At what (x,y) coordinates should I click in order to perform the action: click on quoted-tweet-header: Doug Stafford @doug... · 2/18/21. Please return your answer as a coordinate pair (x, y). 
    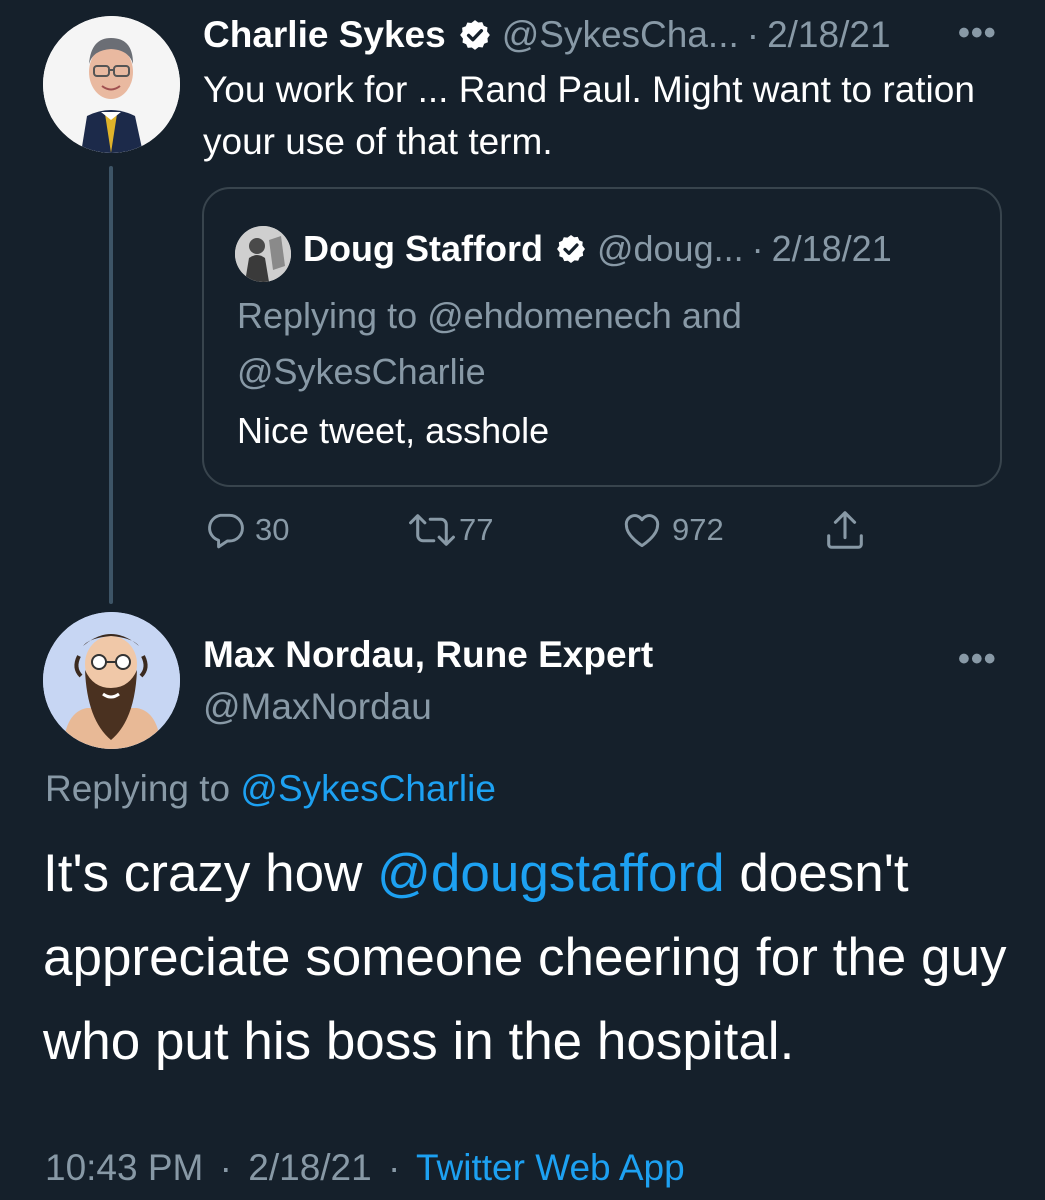
    Looking at the image, I should click on (597, 249).